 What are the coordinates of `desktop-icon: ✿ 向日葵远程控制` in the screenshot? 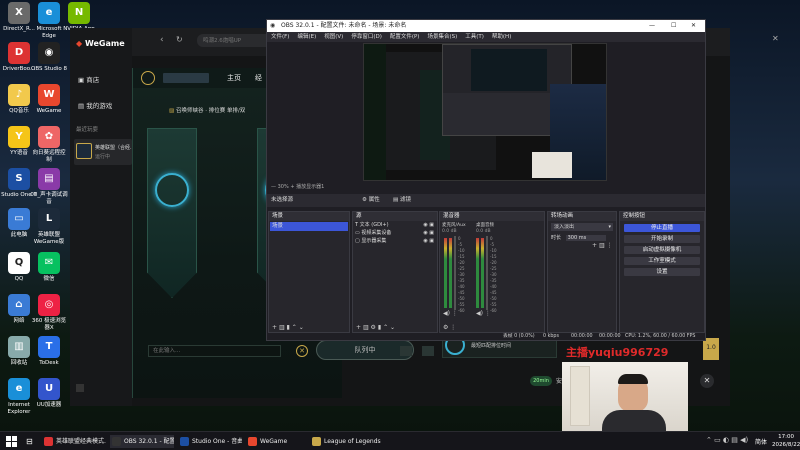 It's located at (49, 144).